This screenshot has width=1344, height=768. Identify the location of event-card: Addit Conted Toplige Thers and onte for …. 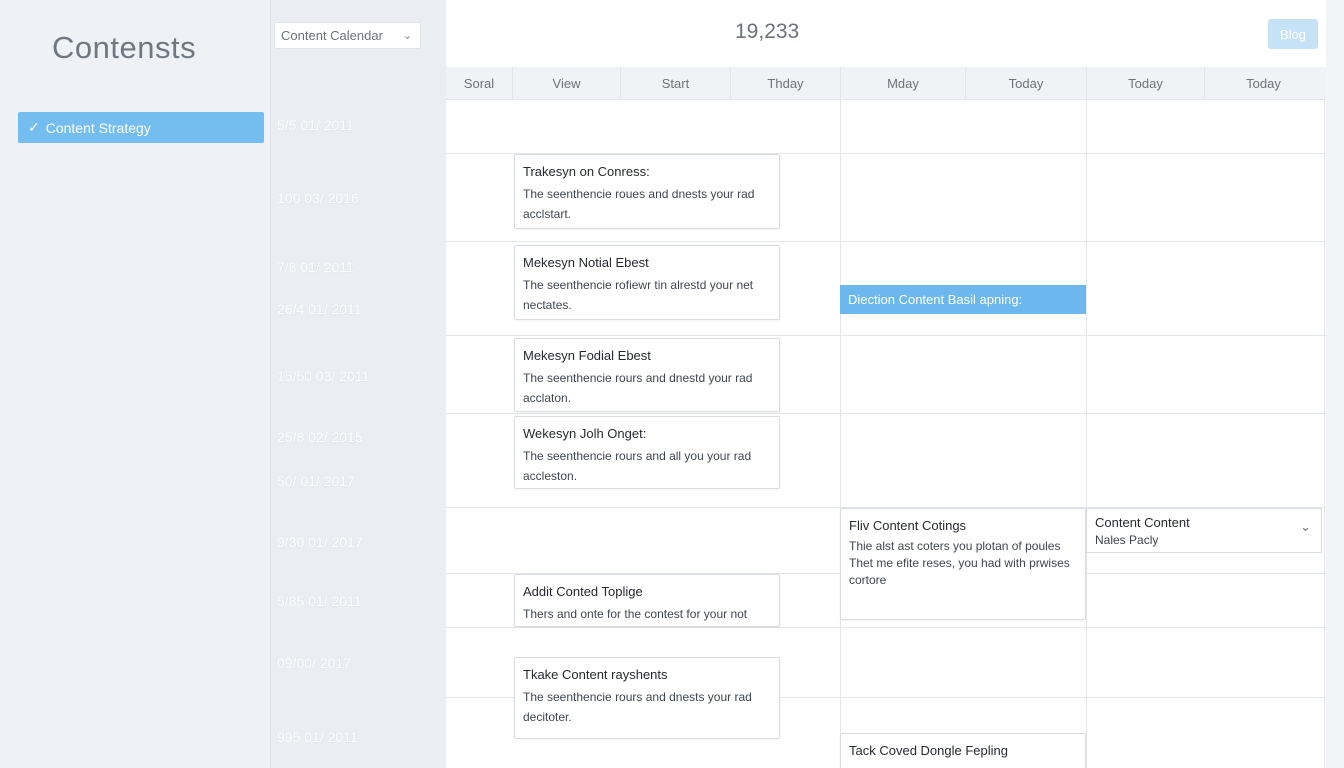
(647, 600).